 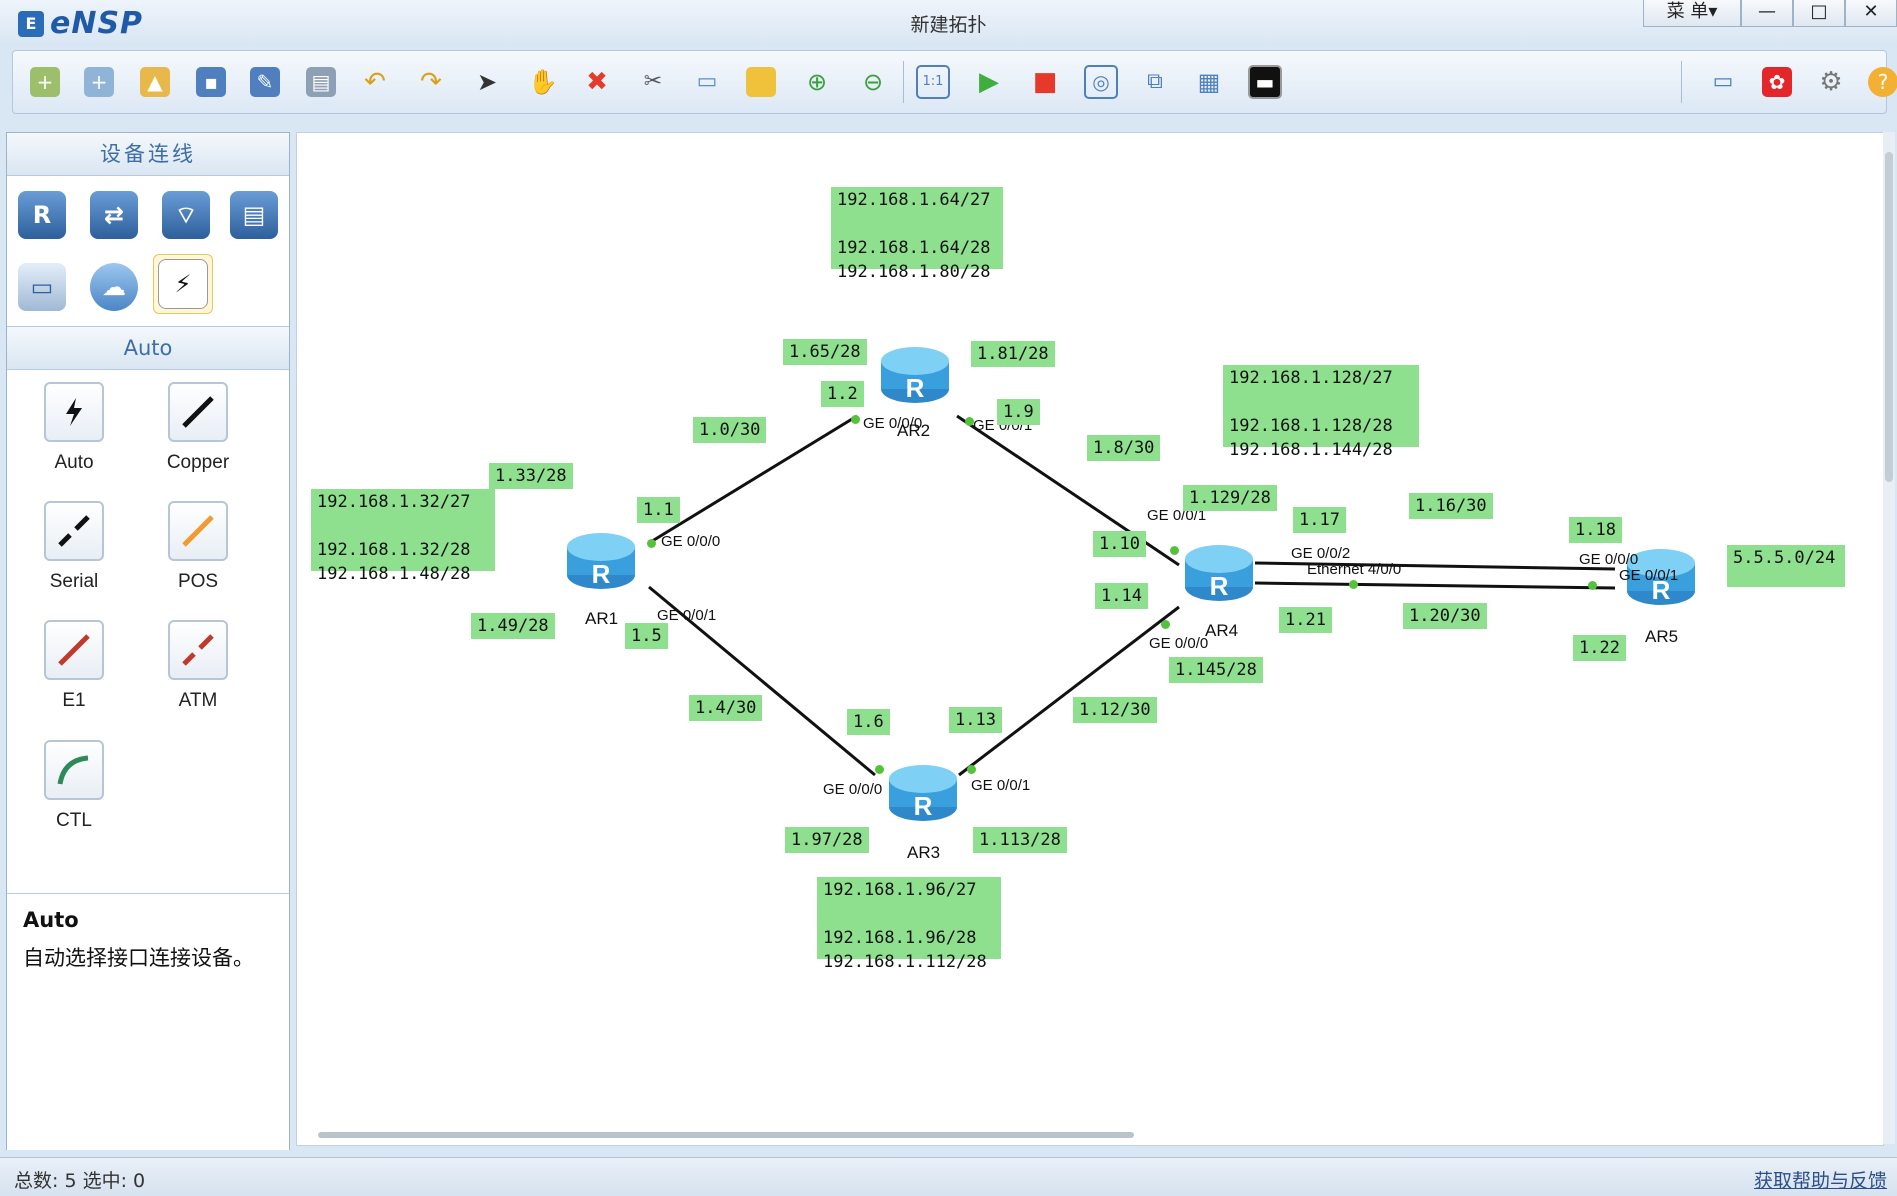 What do you see at coordinates (1209, 82) in the screenshot?
I see `grid-button: ▦` at bounding box center [1209, 82].